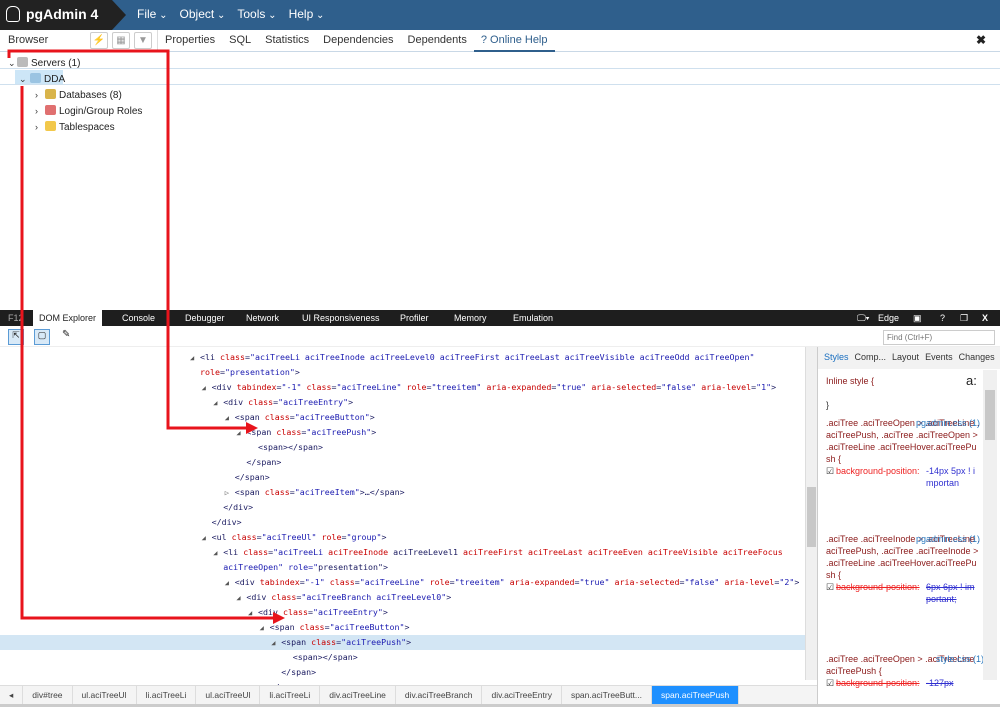 The width and height of the screenshot is (1000, 707). What do you see at coordinates (939, 337) in the screenshot?
I see `find-input` at bounding box center [939, 337].